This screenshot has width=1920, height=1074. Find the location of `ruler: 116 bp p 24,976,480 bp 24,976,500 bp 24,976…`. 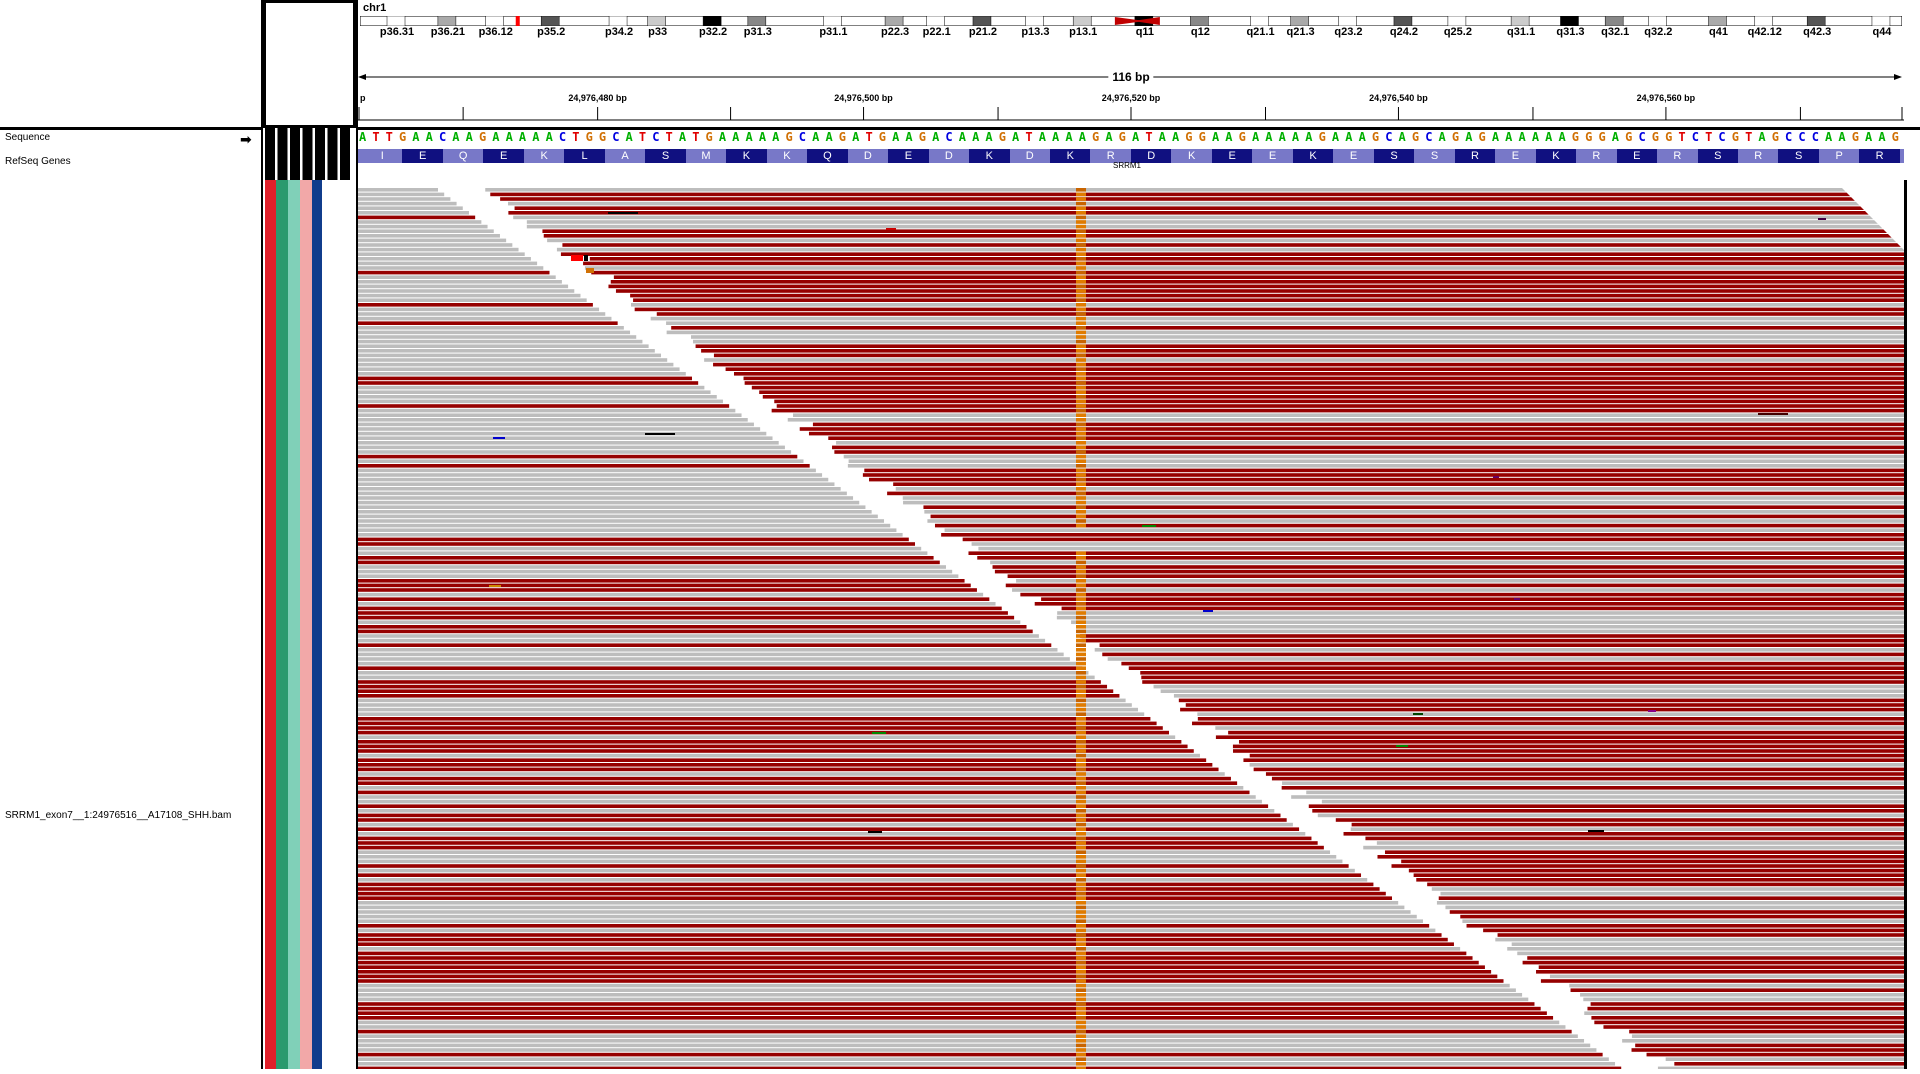

ruler: 116 bp p 24,976,480 bp 24,976,500 bp 24,976… is located at coordinates (1131, 95).